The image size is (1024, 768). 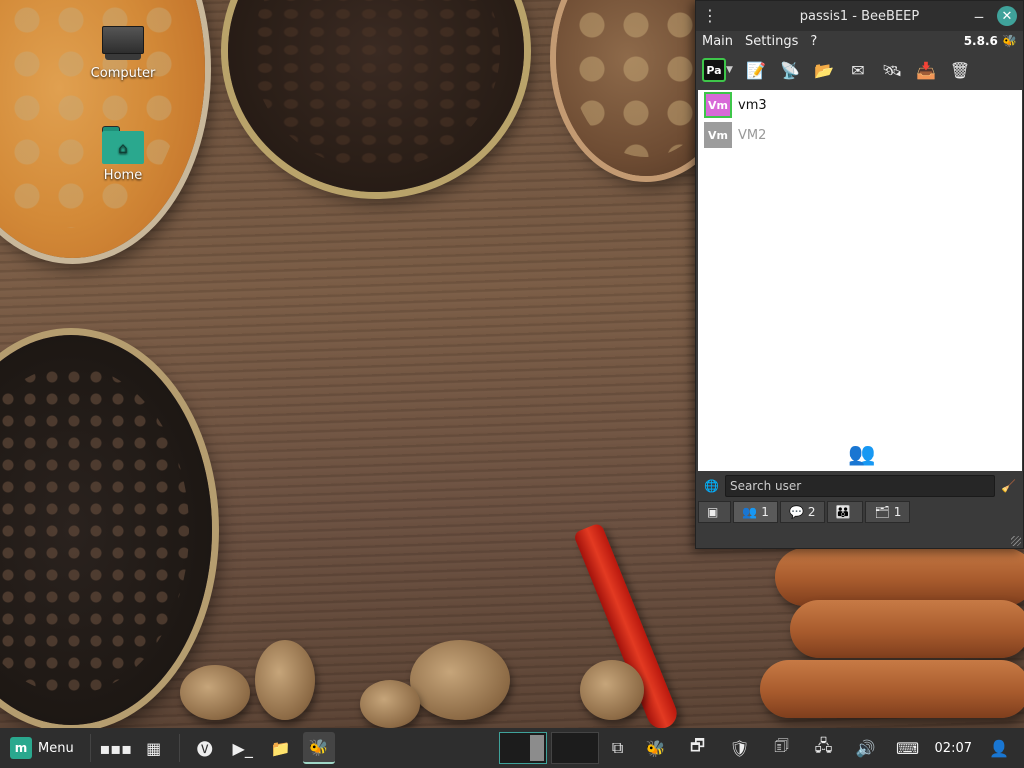 What do you see at coordinates (752, 105) in the screenshot?
I see `user-name: vm3` at bounding box center [752, 105].